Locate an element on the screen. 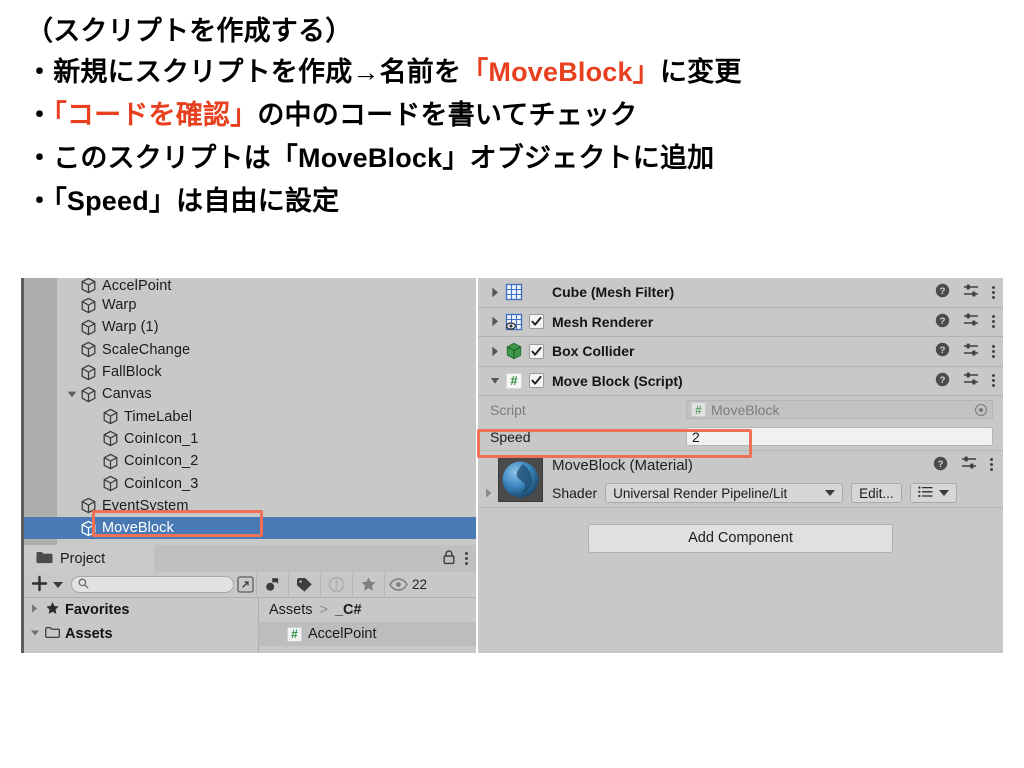  visibility-eye-icon is located at coordinates (398, 585).